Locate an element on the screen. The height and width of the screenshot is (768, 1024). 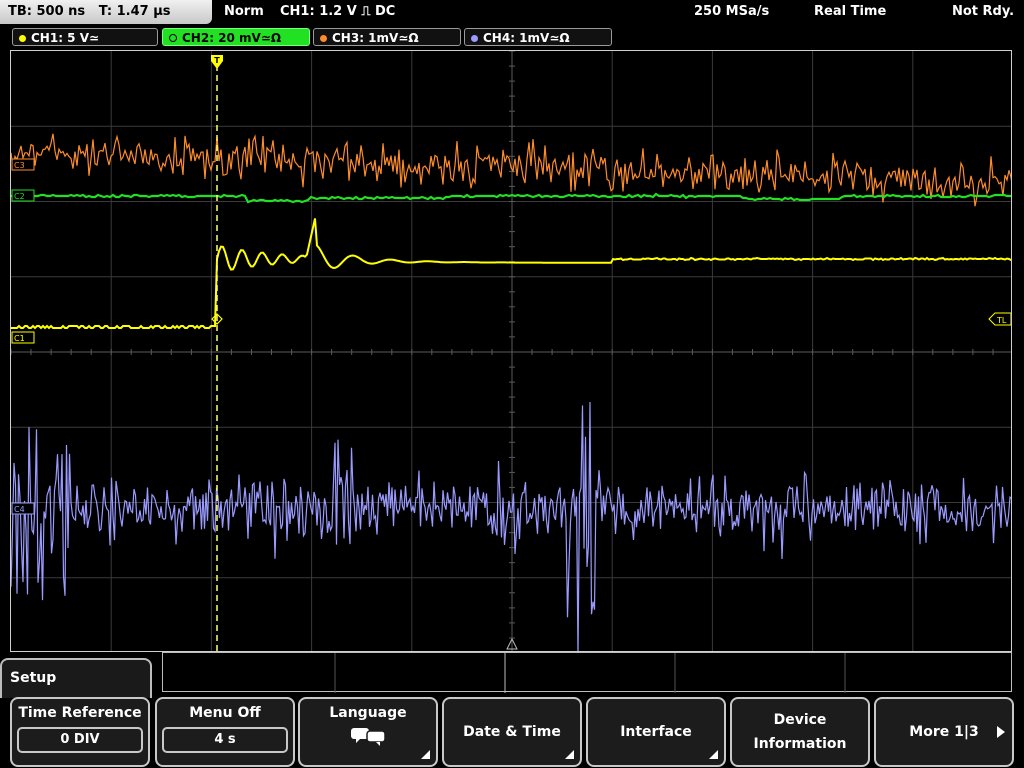
language-button: Language is located at coordinates (368, 732).